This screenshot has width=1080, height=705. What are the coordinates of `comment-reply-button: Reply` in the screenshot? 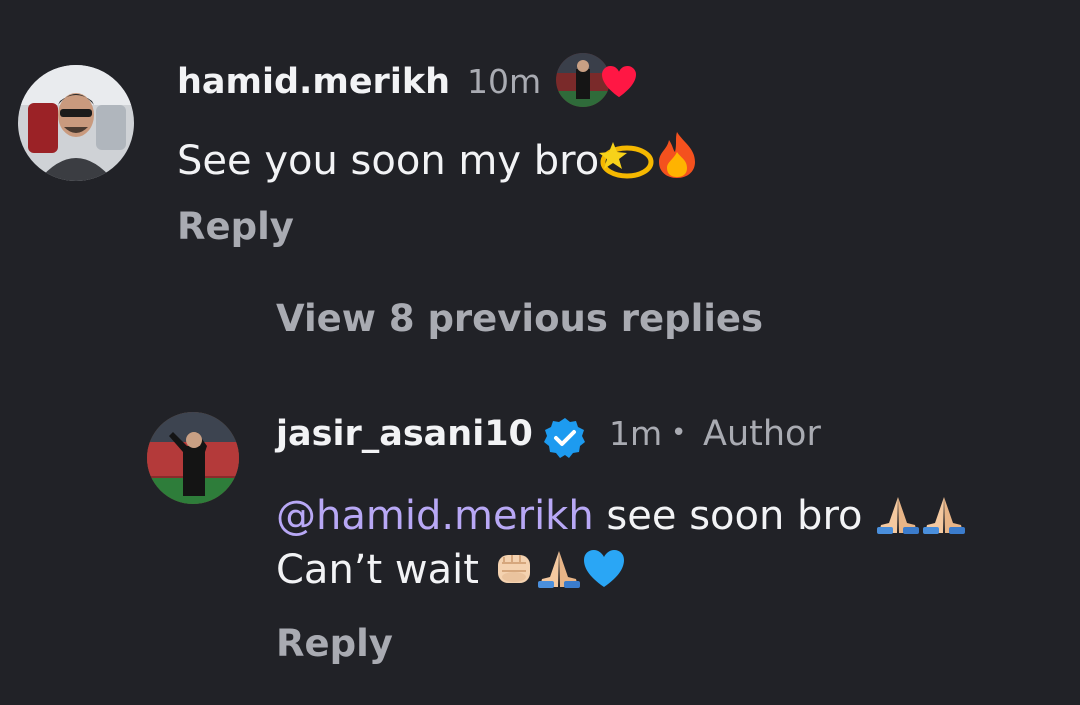 It's located at (235, 226).